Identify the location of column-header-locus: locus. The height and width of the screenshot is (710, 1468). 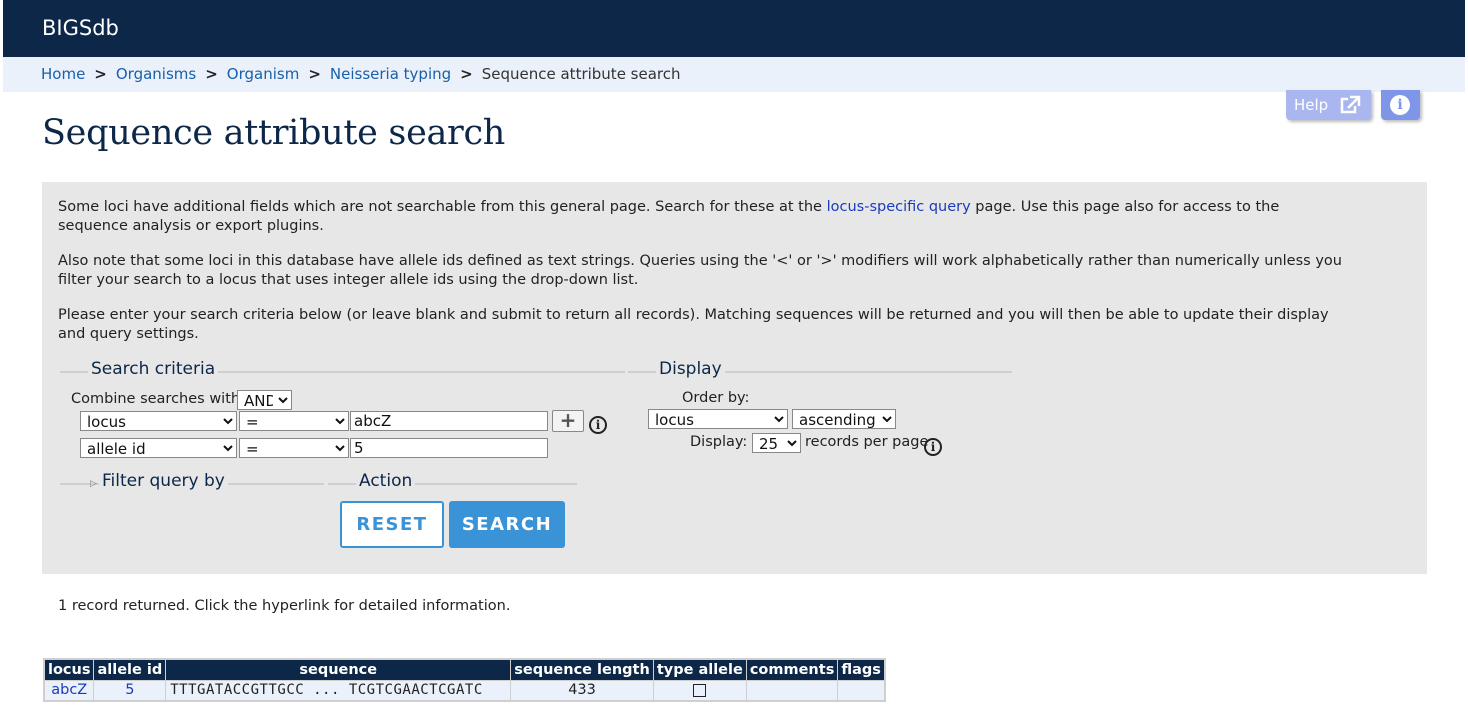
(69, 669).